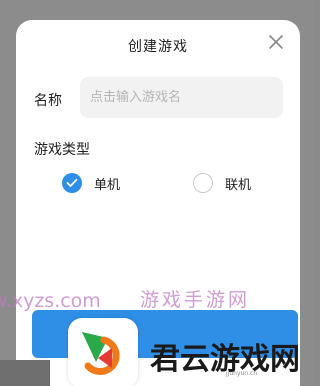 The width and height of the screenshot is (320, 386). What do you see at coordinates (181, 97) in the screenshot?
I see `game-name-input` at bounding box center [181, 97].